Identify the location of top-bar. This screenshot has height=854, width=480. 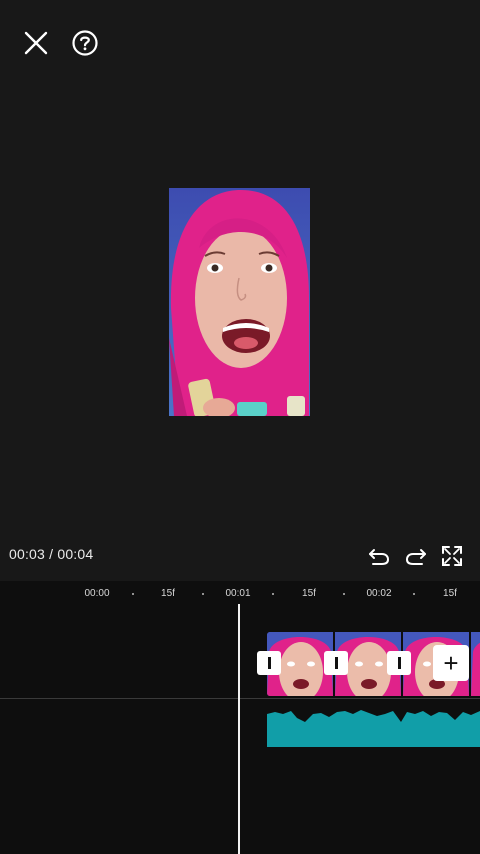
(240, 45).